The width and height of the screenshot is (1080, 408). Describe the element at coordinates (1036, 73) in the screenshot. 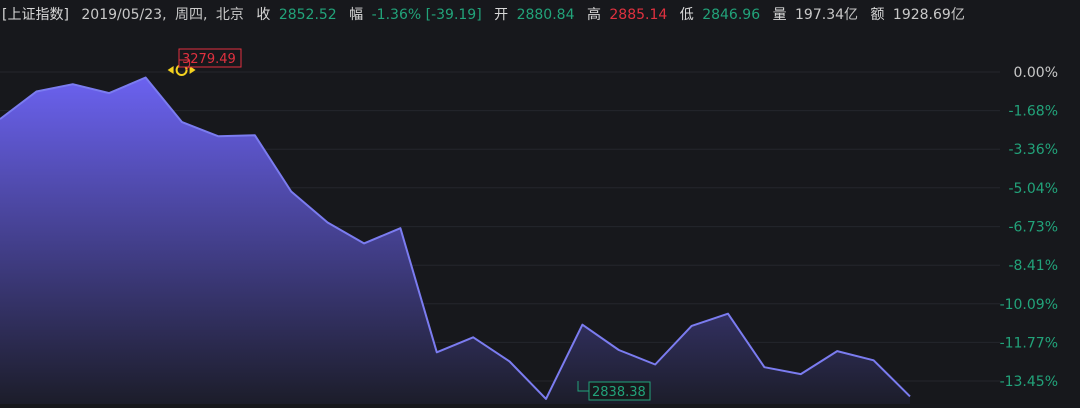

I see `y-tick-label: 0.00%` at that location.